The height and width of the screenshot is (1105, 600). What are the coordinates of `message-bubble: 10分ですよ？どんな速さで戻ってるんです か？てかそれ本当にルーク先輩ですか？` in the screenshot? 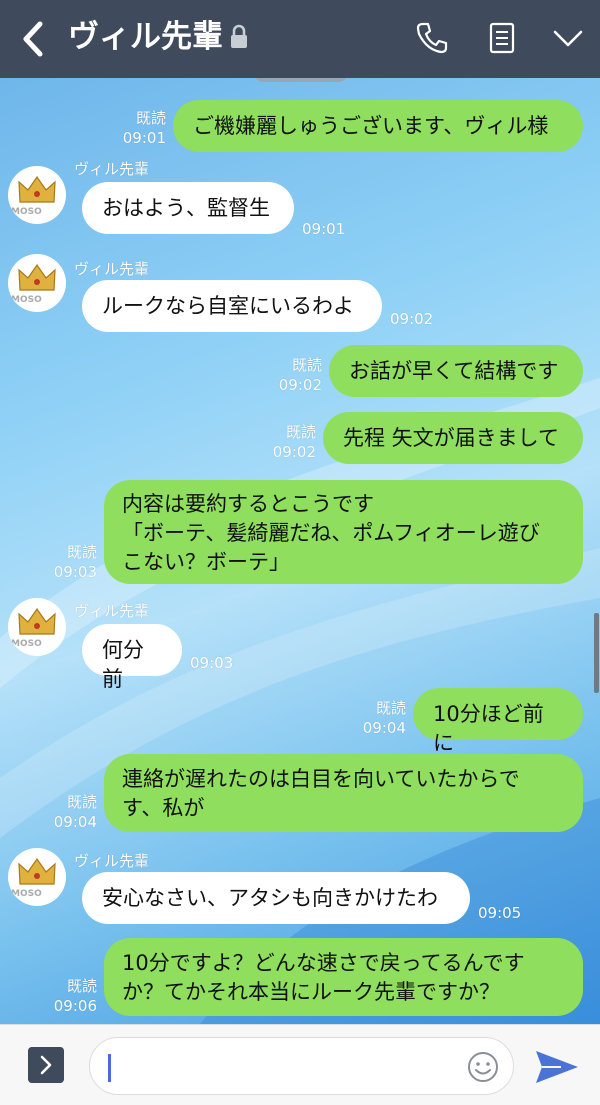 It's located at (343, 977).